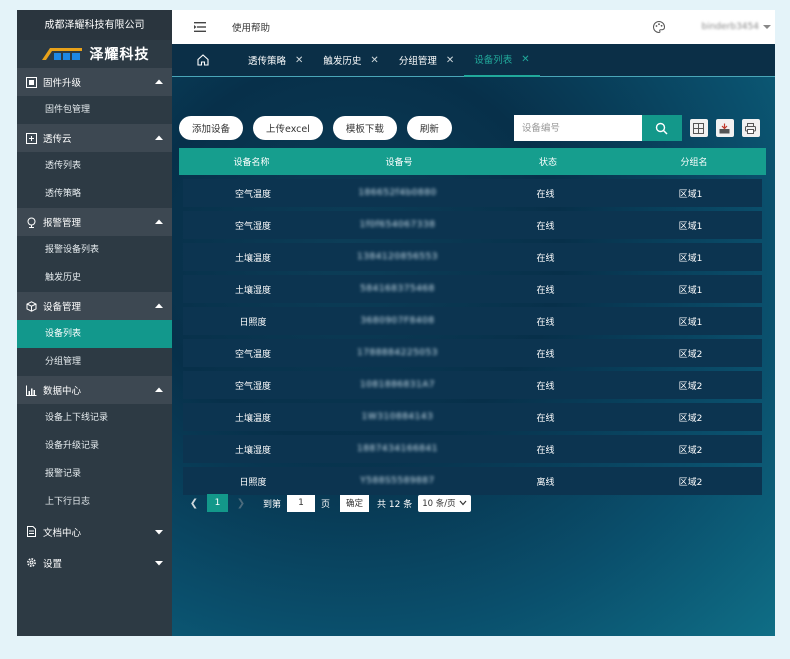 This screenshot has height=659, width=790. I want to click on menu-group-header: 固件升级, so click(94, 82).